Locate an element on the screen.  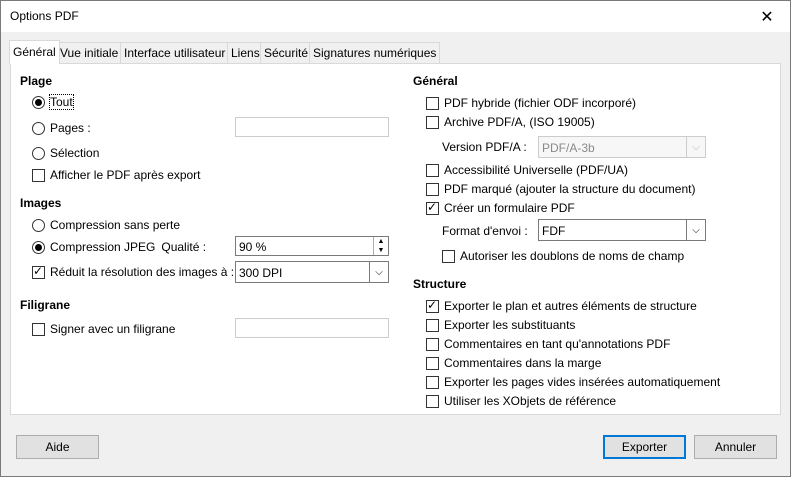
checkbox-label: Commentaires en tant qu'annotations PDF is located at coordinates (557, 344).